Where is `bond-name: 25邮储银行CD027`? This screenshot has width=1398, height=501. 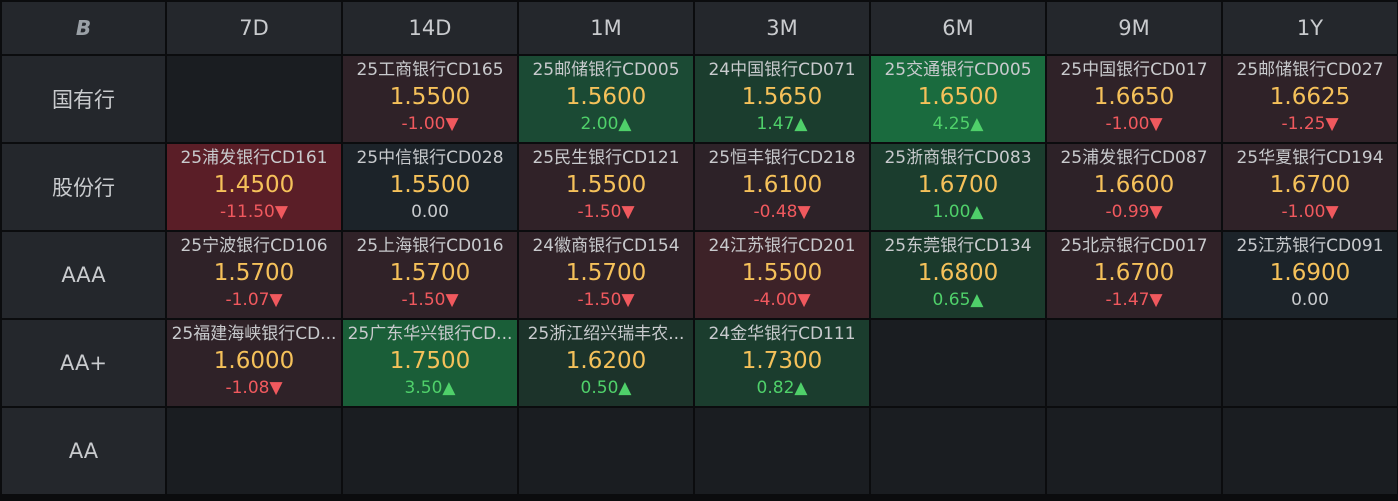 bond-name: 25邮储银行CD027 is located at coordinates (1310, 70).